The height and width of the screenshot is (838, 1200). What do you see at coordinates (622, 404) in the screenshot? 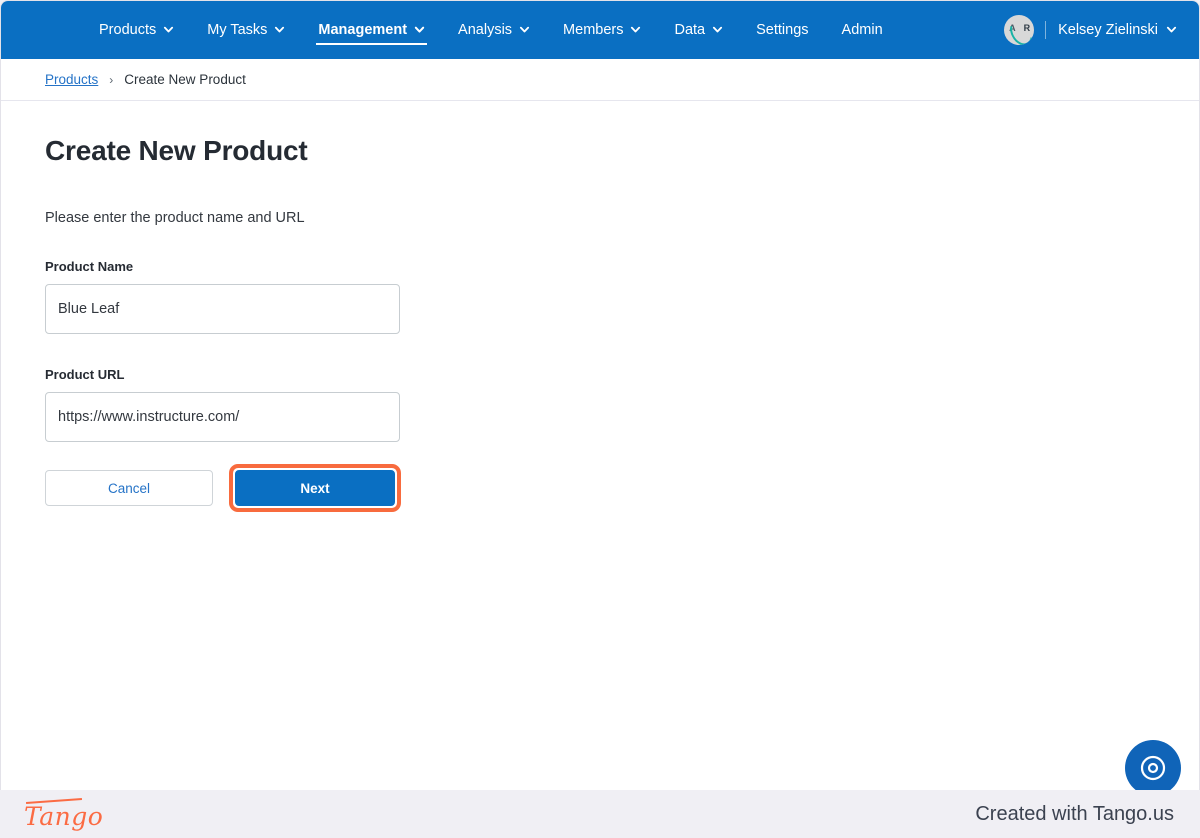
I see `field-group-product-url: Product URL` at bounding box center [622, 404].